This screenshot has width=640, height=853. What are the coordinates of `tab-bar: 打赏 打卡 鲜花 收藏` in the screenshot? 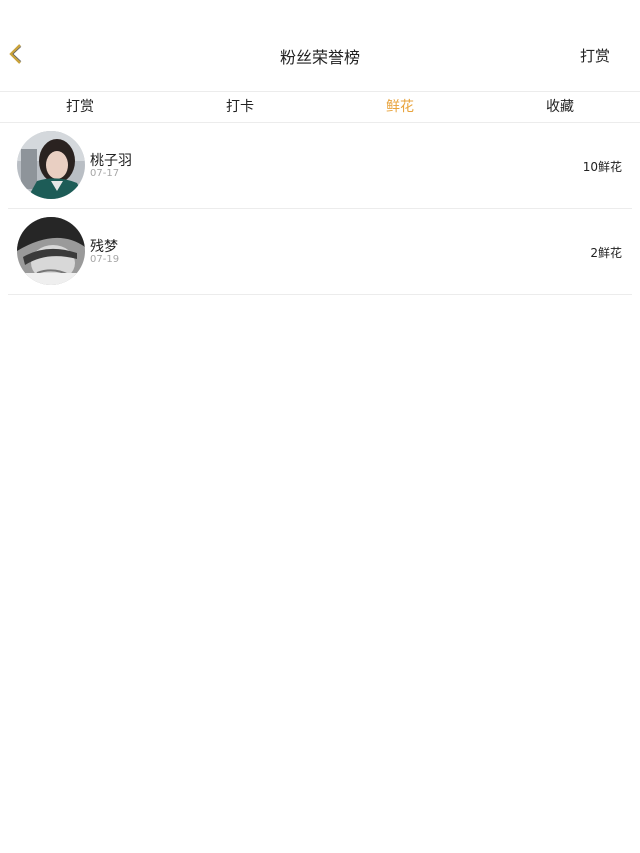 It's located at (320, 107).